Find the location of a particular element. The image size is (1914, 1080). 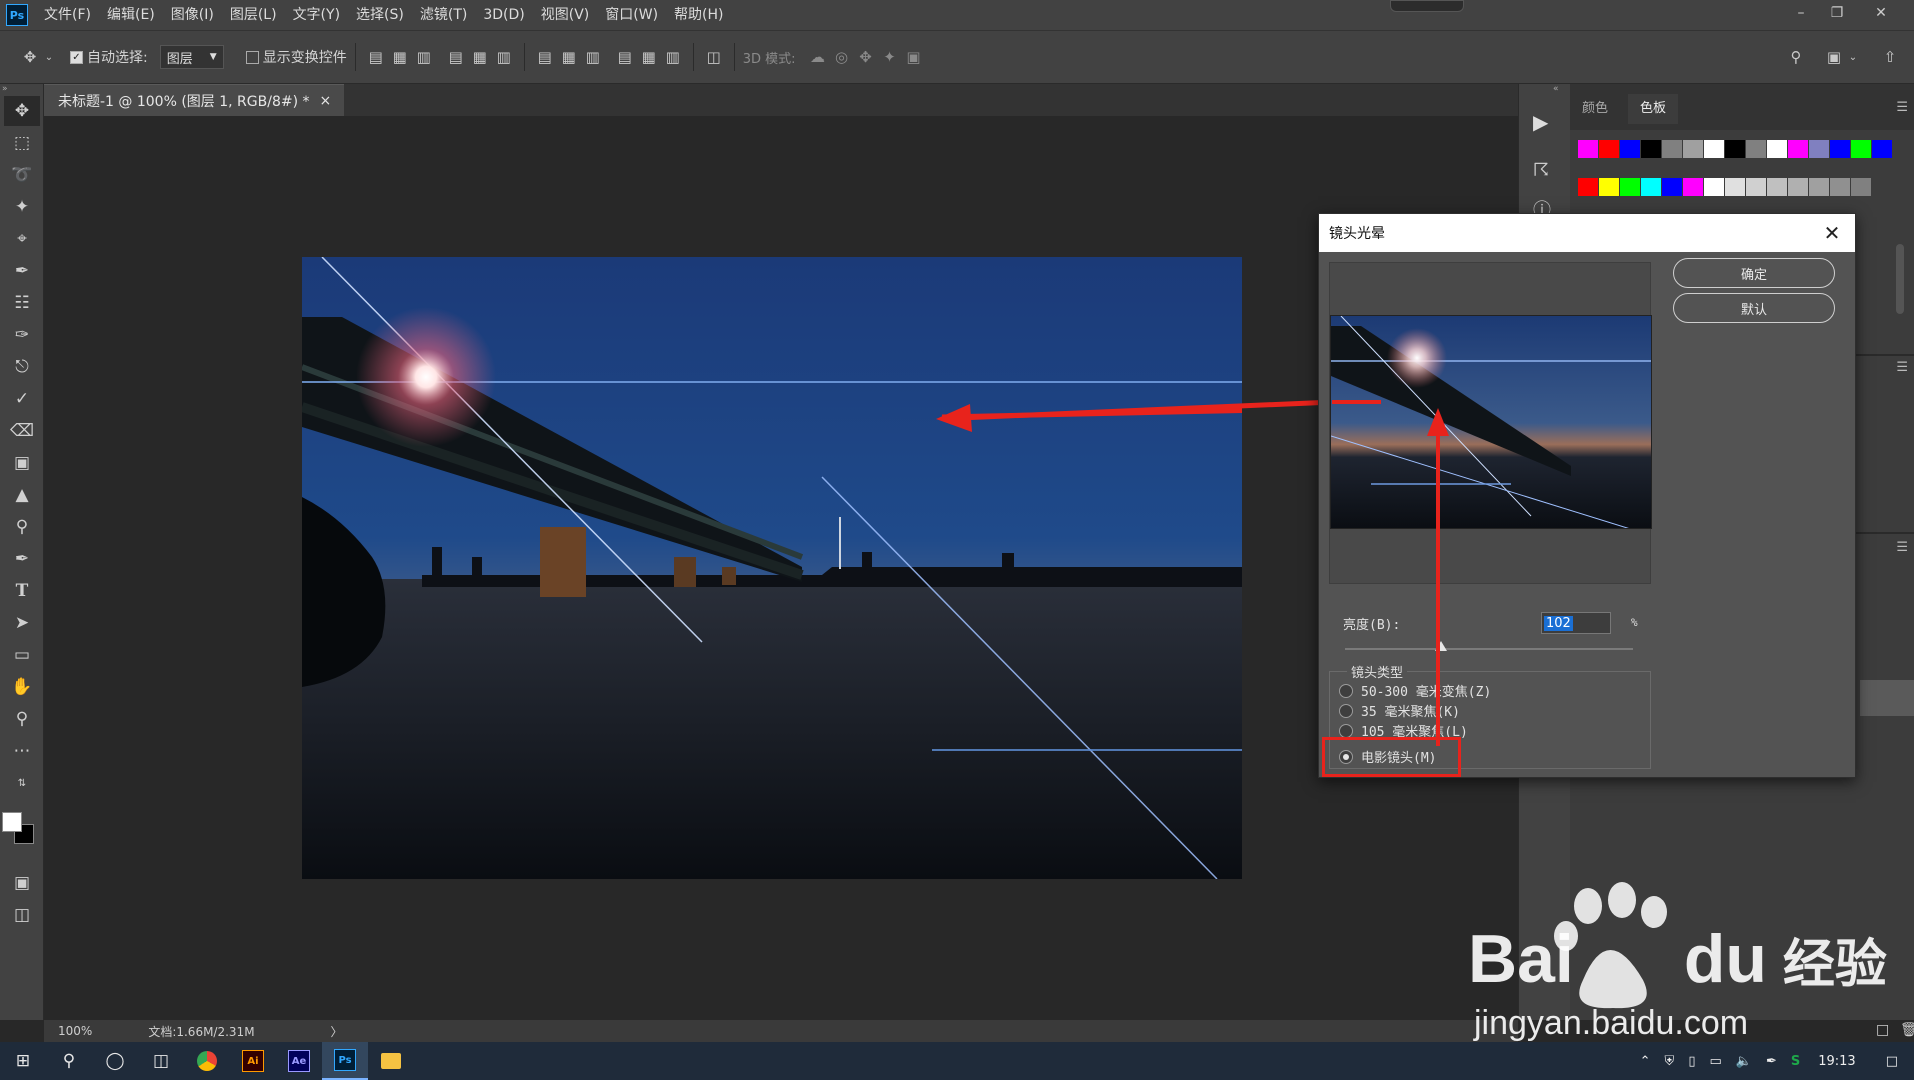

after-effects-app-icon: Ae is located at coordinates (299, 1061).